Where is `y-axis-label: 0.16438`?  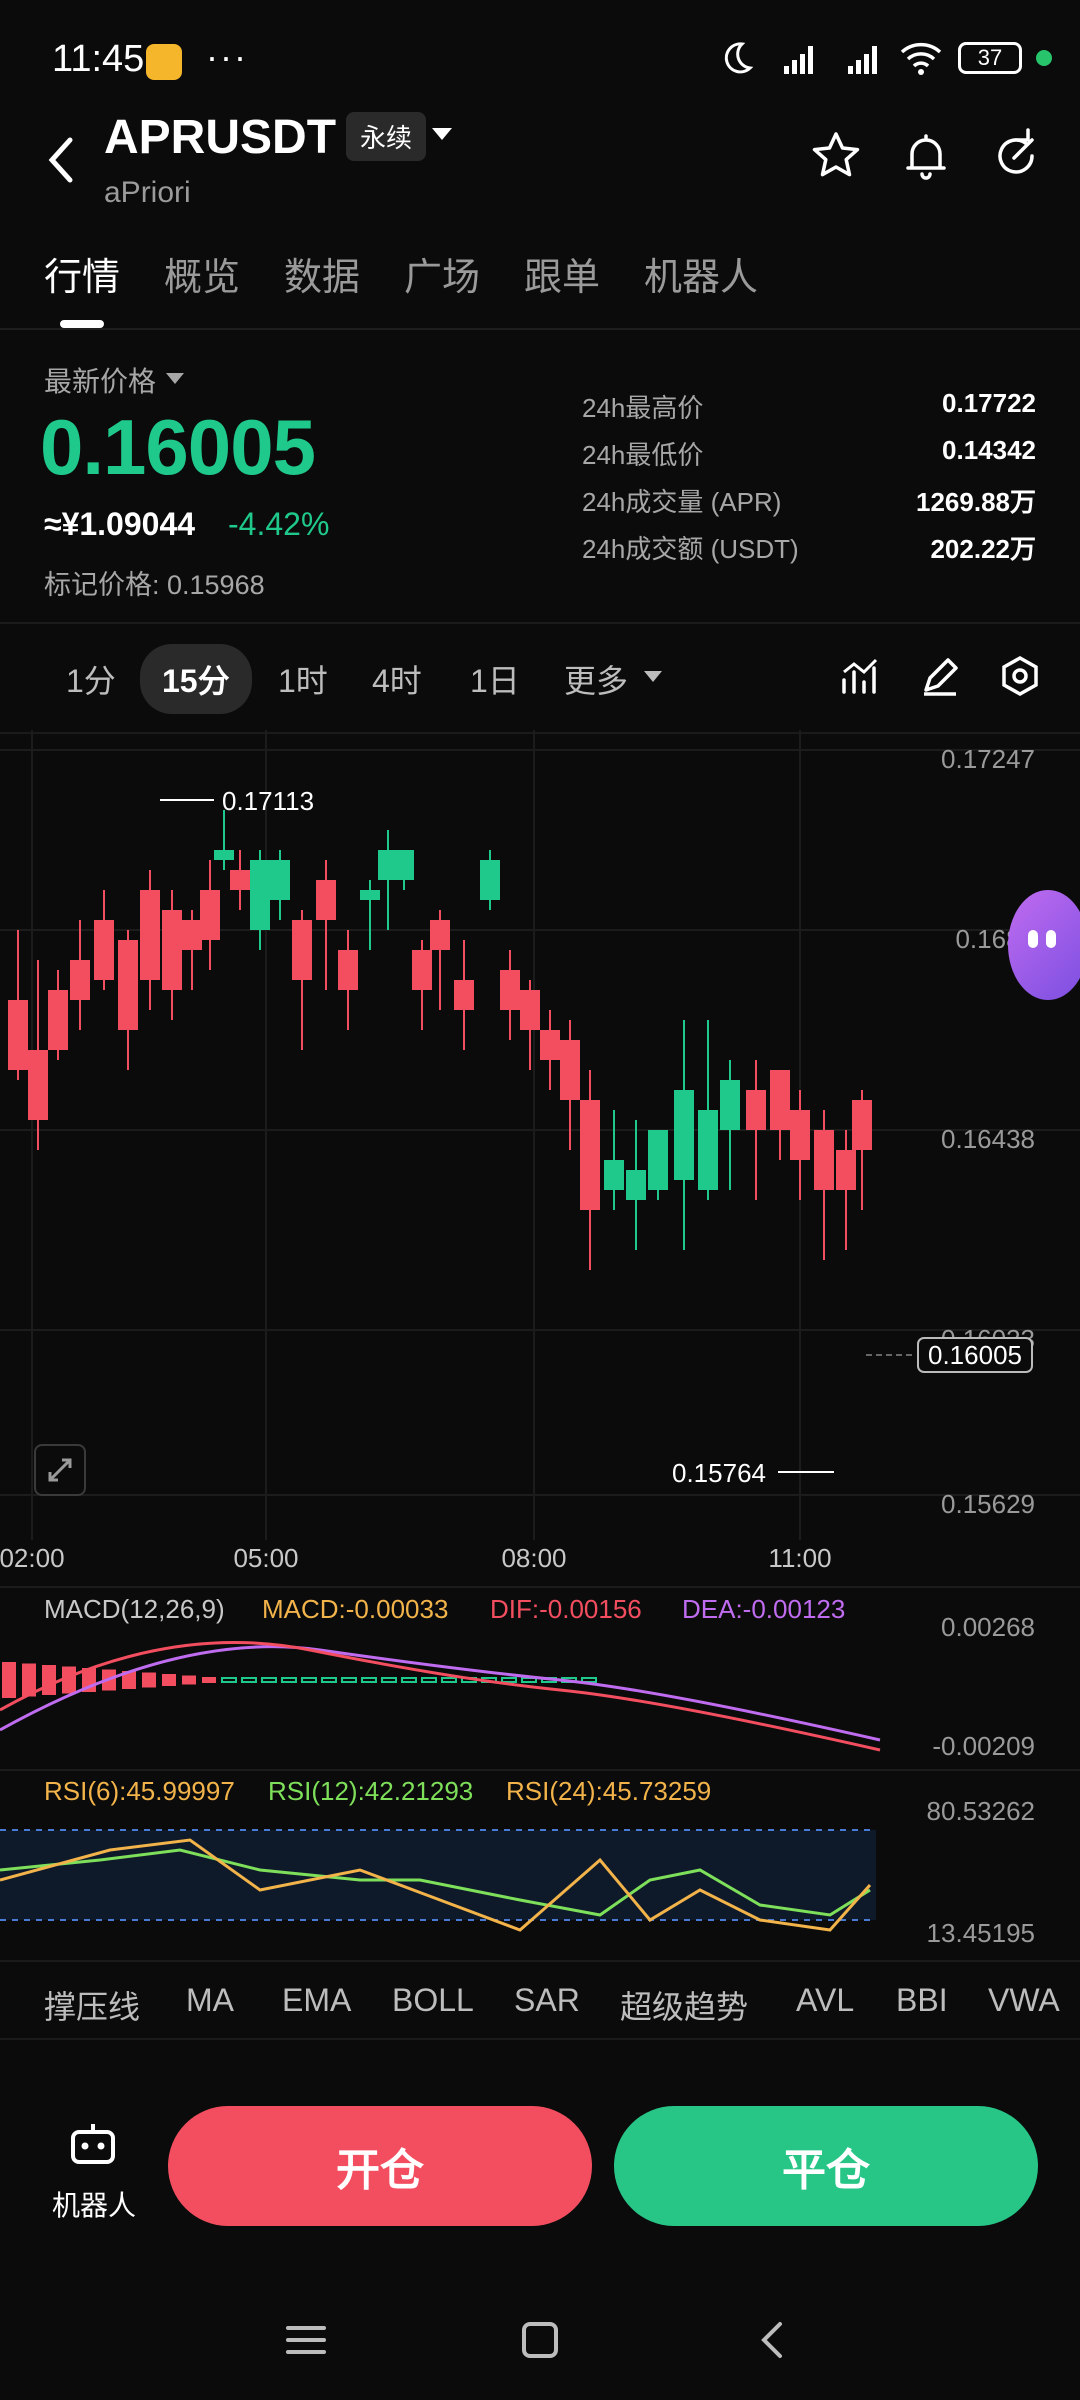
y-axis-label: 0.16438 is located at coordinates (988, 1139).